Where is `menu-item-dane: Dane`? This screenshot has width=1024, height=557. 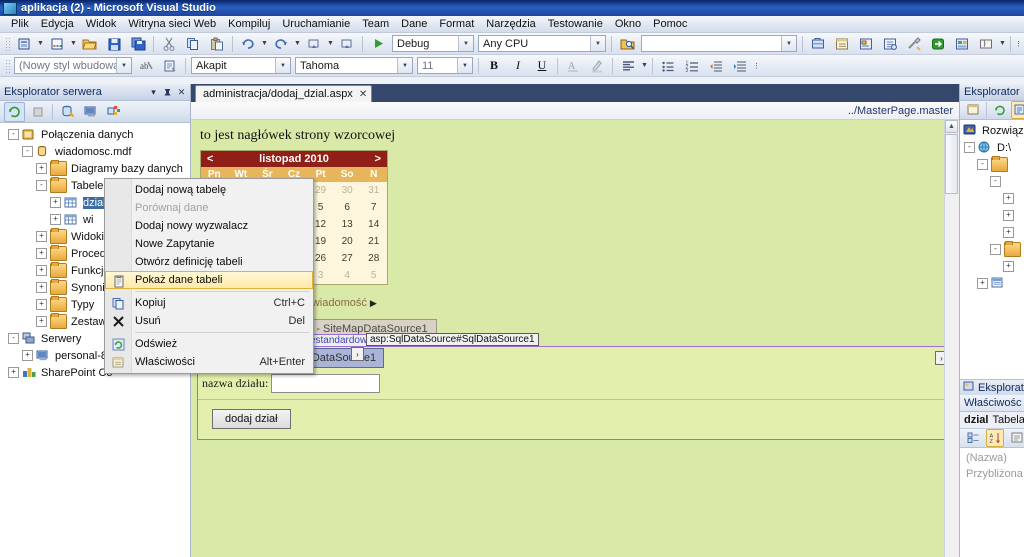 menu-item-dane: Dane is located at coordinates (414, 24).